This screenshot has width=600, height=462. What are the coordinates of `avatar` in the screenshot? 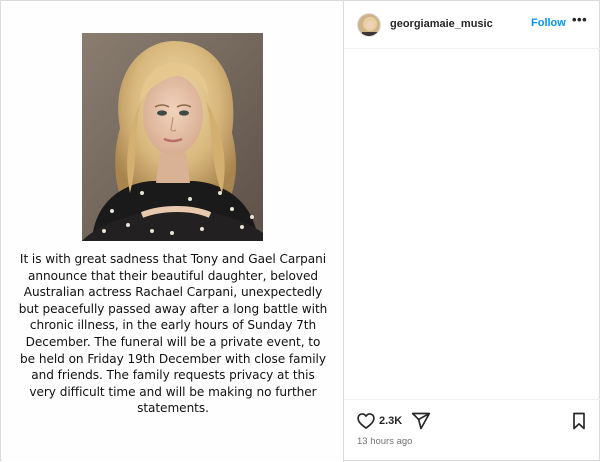 It's located at (369, 25).